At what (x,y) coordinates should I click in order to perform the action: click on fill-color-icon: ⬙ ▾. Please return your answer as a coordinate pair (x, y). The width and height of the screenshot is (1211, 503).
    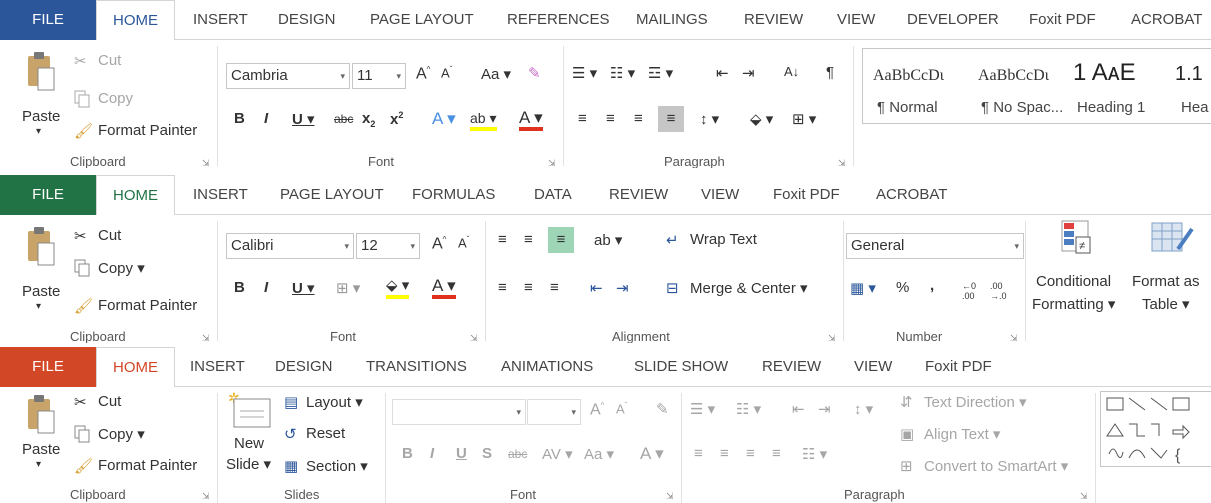
    Looking at the image, I should click on (398, 288).